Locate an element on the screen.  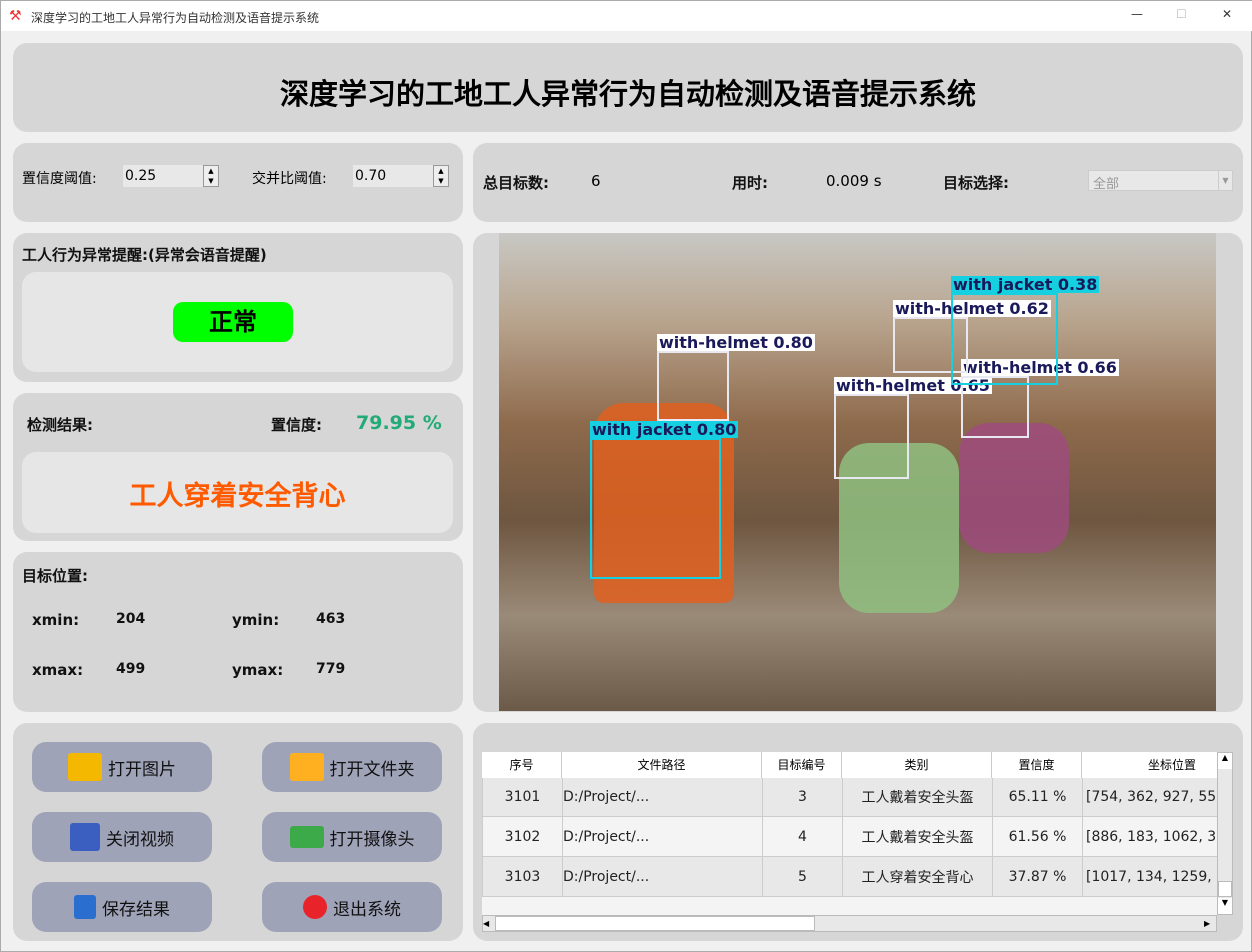
table-cell: 4 is located at coordinates (802, 836).